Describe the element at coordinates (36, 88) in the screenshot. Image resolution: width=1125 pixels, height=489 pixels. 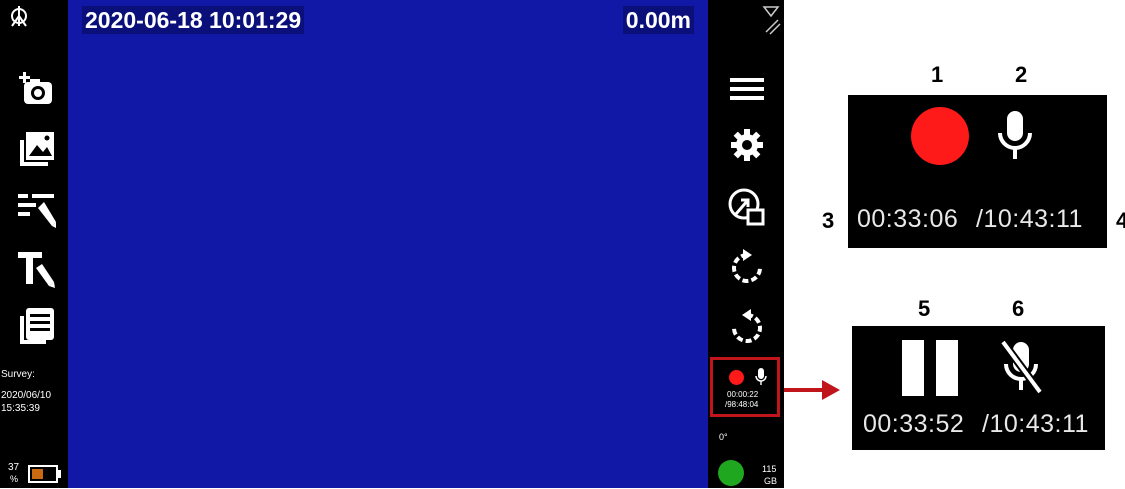
I see `camera-add-icon` at that location.